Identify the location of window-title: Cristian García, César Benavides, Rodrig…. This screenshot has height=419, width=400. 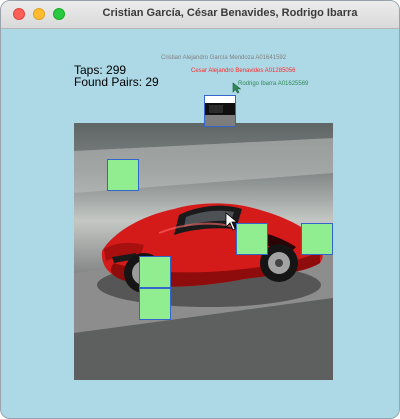
(230, 13).